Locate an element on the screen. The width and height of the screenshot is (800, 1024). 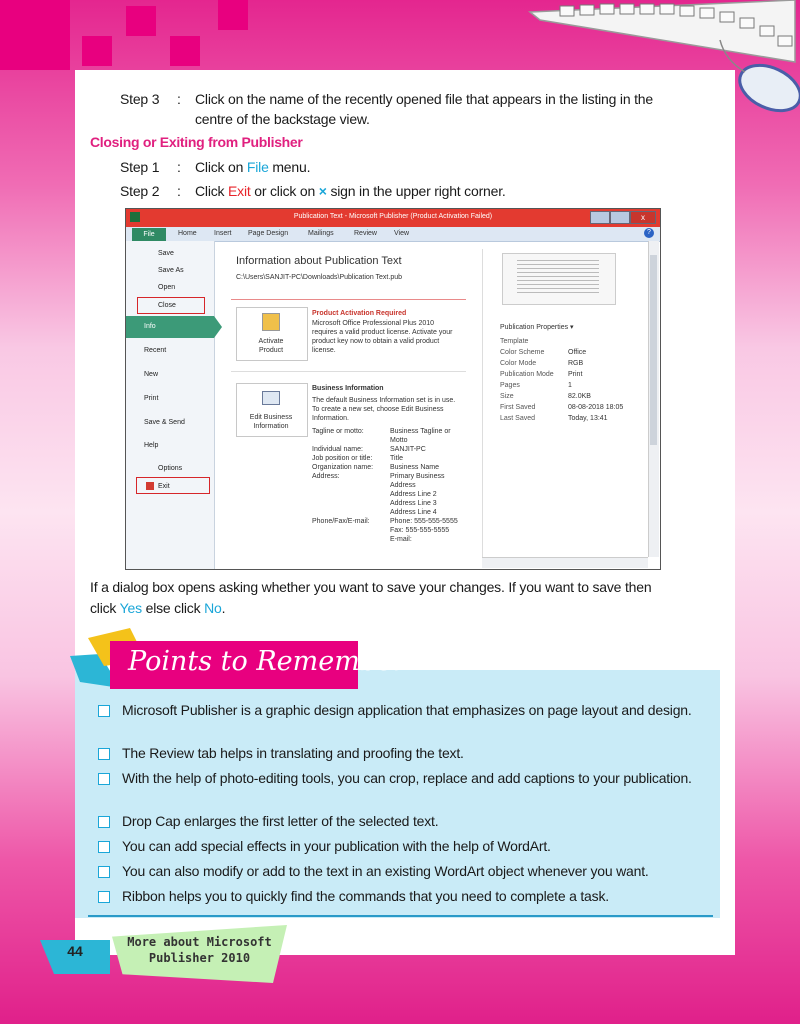
sidebar-info: Info is located at coordinates (150, 326).